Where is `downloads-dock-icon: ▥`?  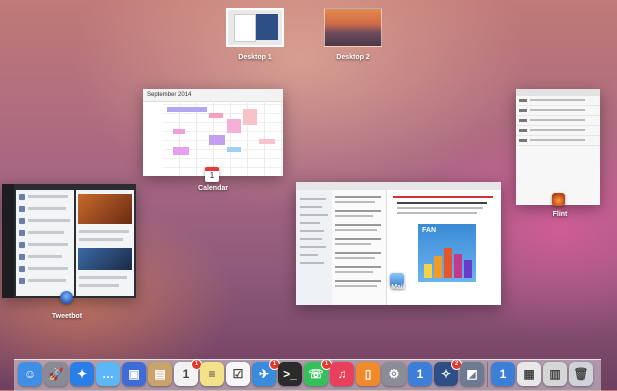 downloads-dock-icon: ▥ is located at coordinates (555, 374).